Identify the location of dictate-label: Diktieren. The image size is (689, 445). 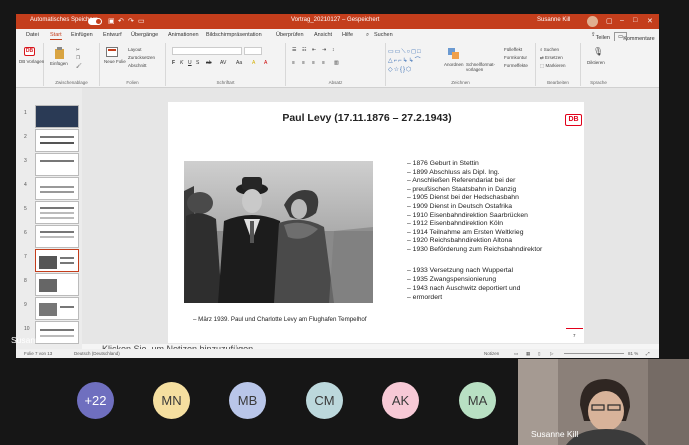
(596, 62).